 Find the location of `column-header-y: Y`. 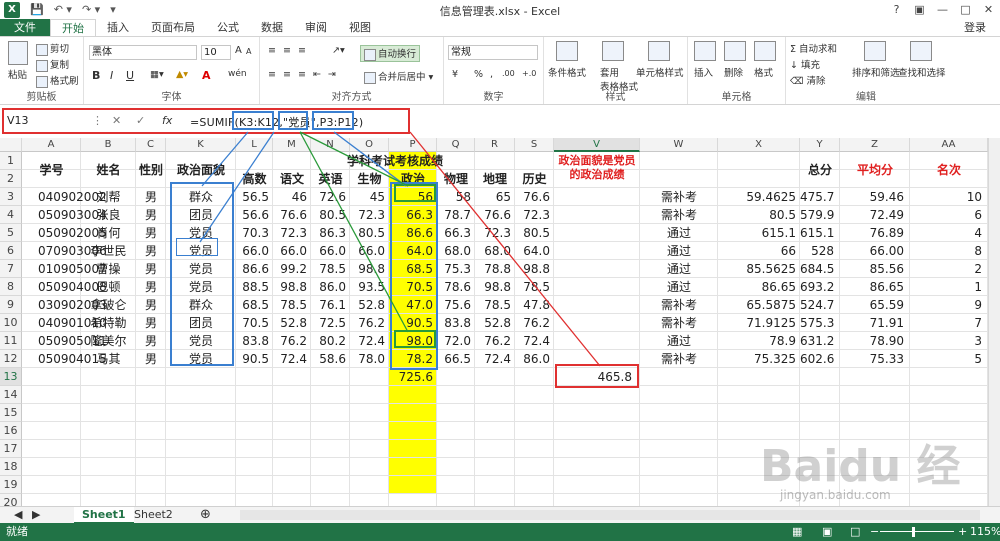

column-header-y: Y is located at coordinates (820, 145).